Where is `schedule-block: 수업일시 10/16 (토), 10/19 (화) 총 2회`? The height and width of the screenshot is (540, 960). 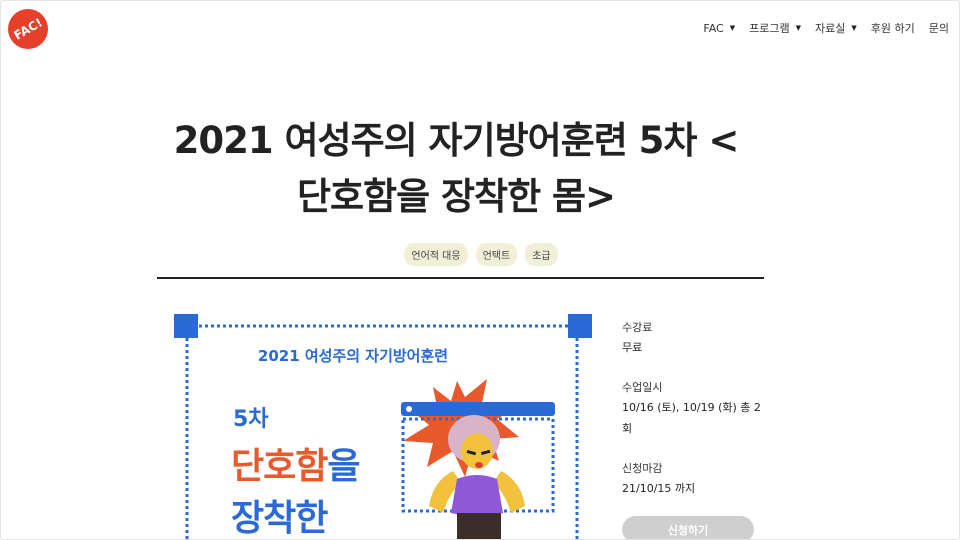
schedule-block: 수업일시 10/16 (토), 10/19 (화) 총 2회 is located at coordinates (692, 409).